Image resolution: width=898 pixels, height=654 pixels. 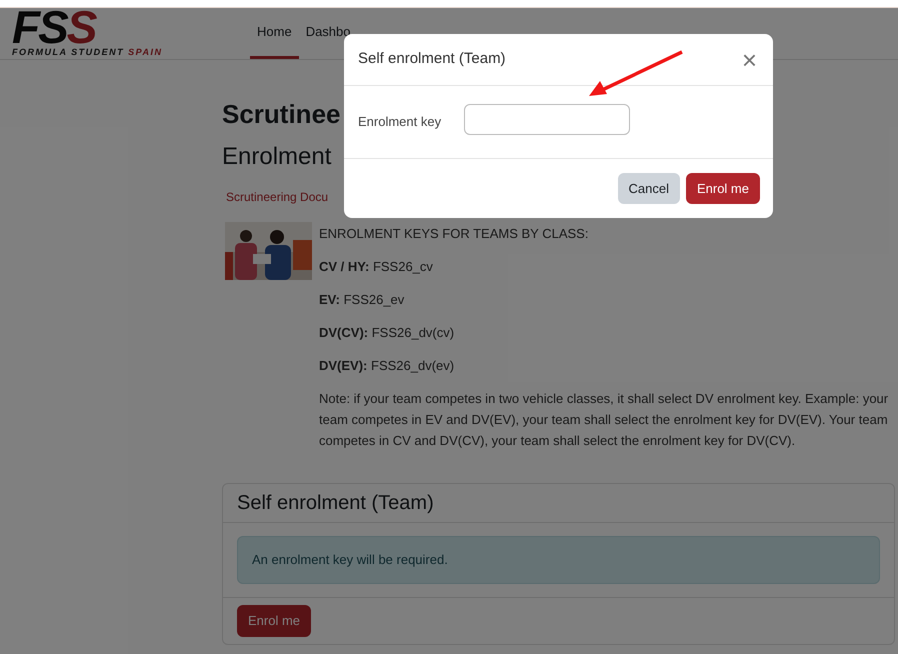 What do you see at coordinates (335, 503) in the screenshot?
I see `card-title: Self enrolment (Team)` at bounding box center [335, 503].